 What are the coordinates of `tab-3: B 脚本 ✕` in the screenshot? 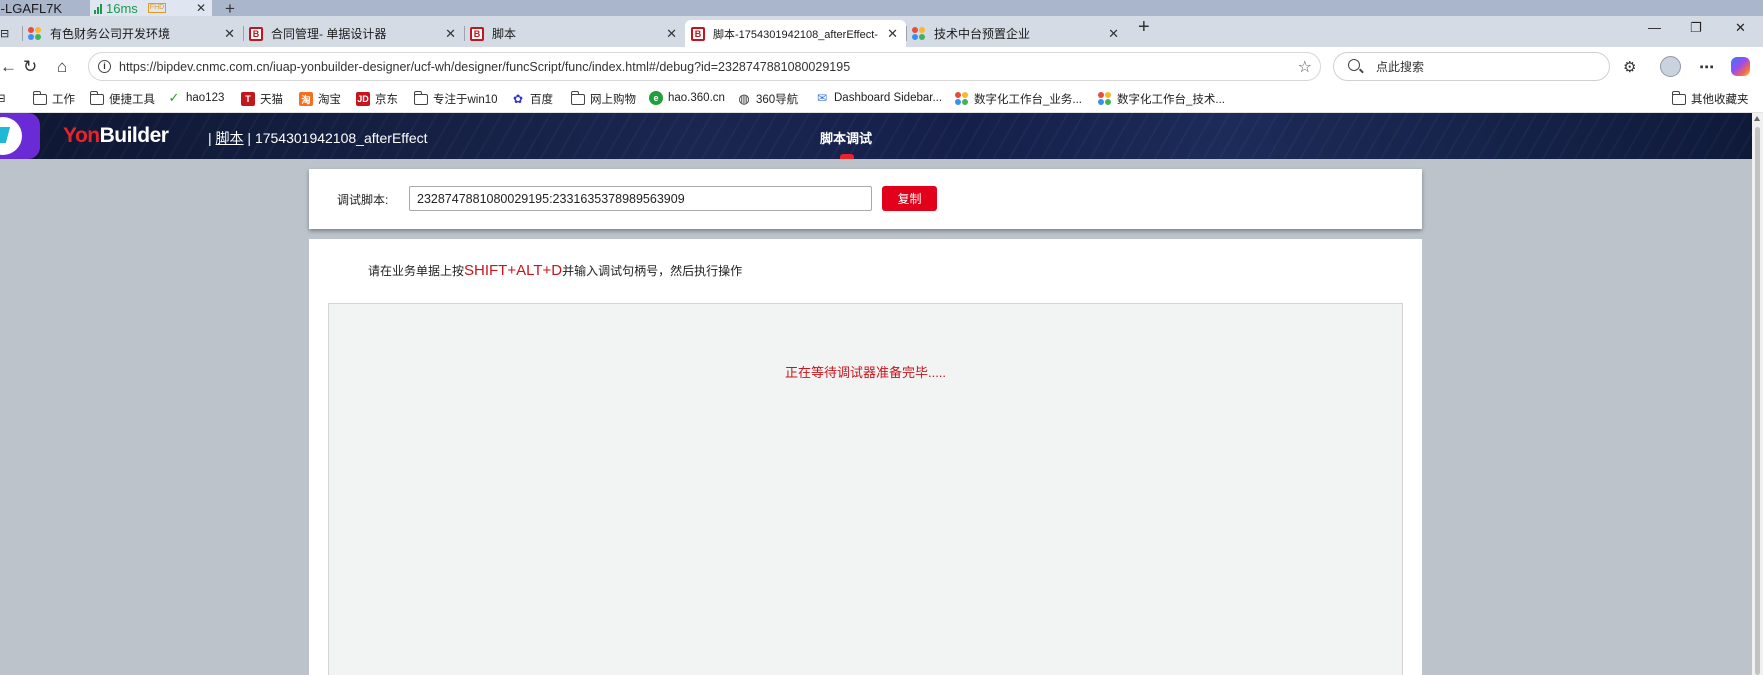 It's located at (574, 33).